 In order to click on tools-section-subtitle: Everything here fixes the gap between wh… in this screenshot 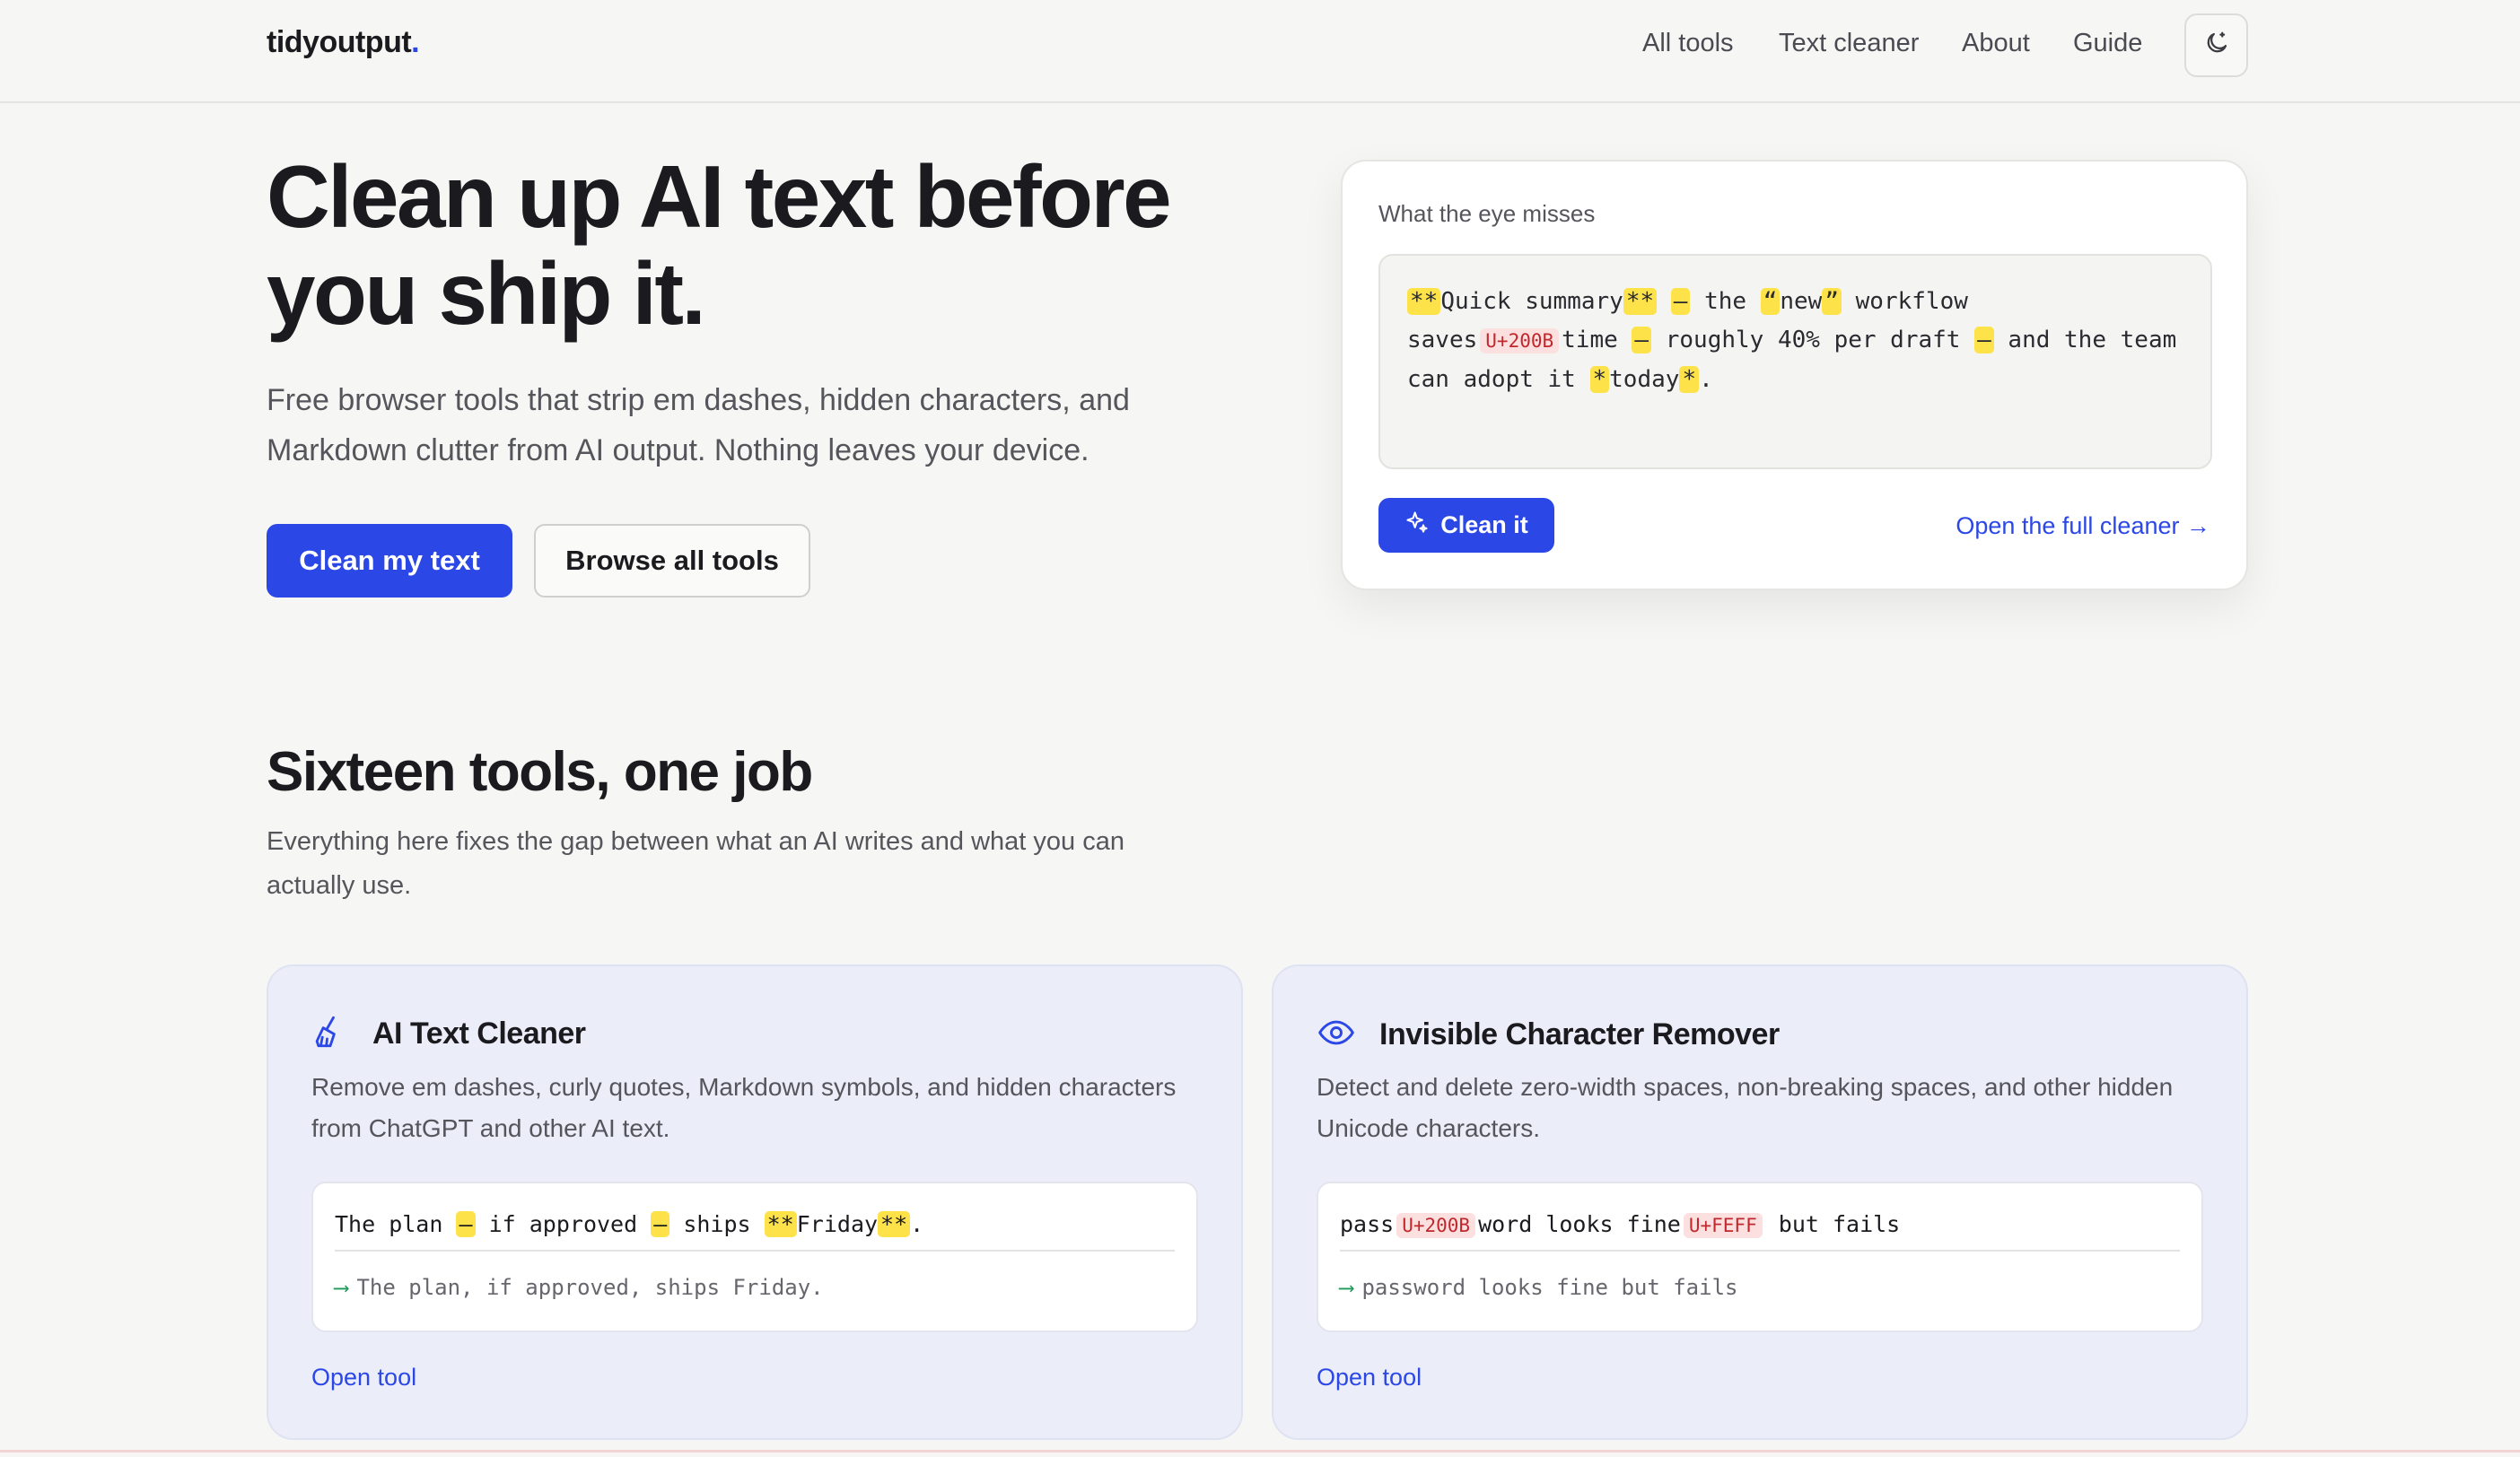, I will do `click(695, 863)`.